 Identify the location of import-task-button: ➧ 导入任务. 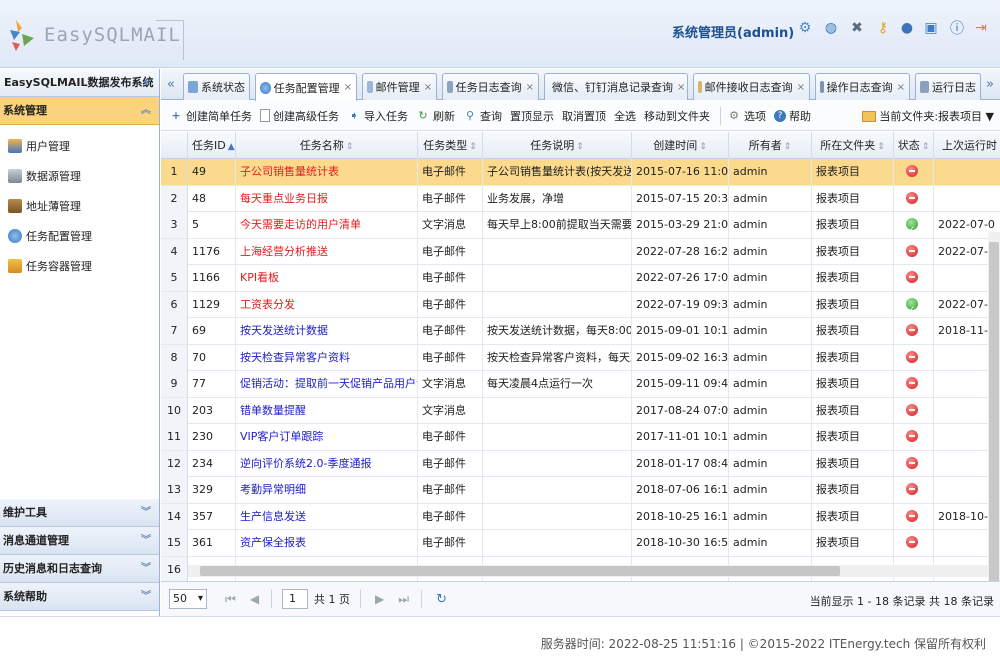
(377, 116).